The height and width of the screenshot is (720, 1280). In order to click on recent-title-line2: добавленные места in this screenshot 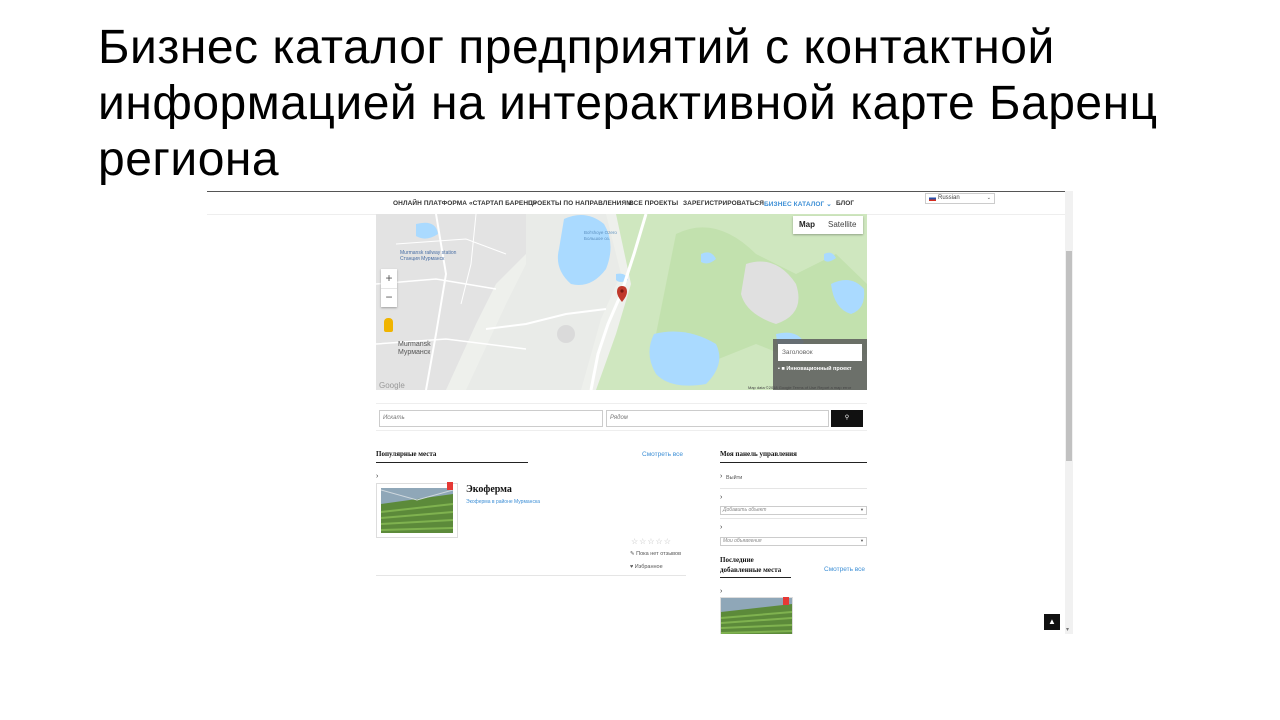, I will do `click(751, 570)`.